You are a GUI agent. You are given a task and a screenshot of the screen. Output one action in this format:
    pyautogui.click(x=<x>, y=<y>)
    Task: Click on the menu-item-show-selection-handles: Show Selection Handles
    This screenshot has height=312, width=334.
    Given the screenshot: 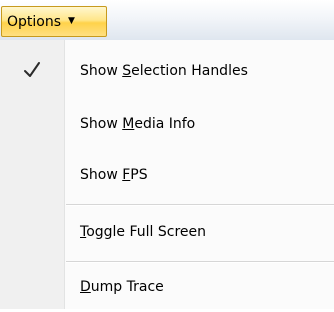 What is the action you would take?
    pyautogui.click(x=167, y=73)
    